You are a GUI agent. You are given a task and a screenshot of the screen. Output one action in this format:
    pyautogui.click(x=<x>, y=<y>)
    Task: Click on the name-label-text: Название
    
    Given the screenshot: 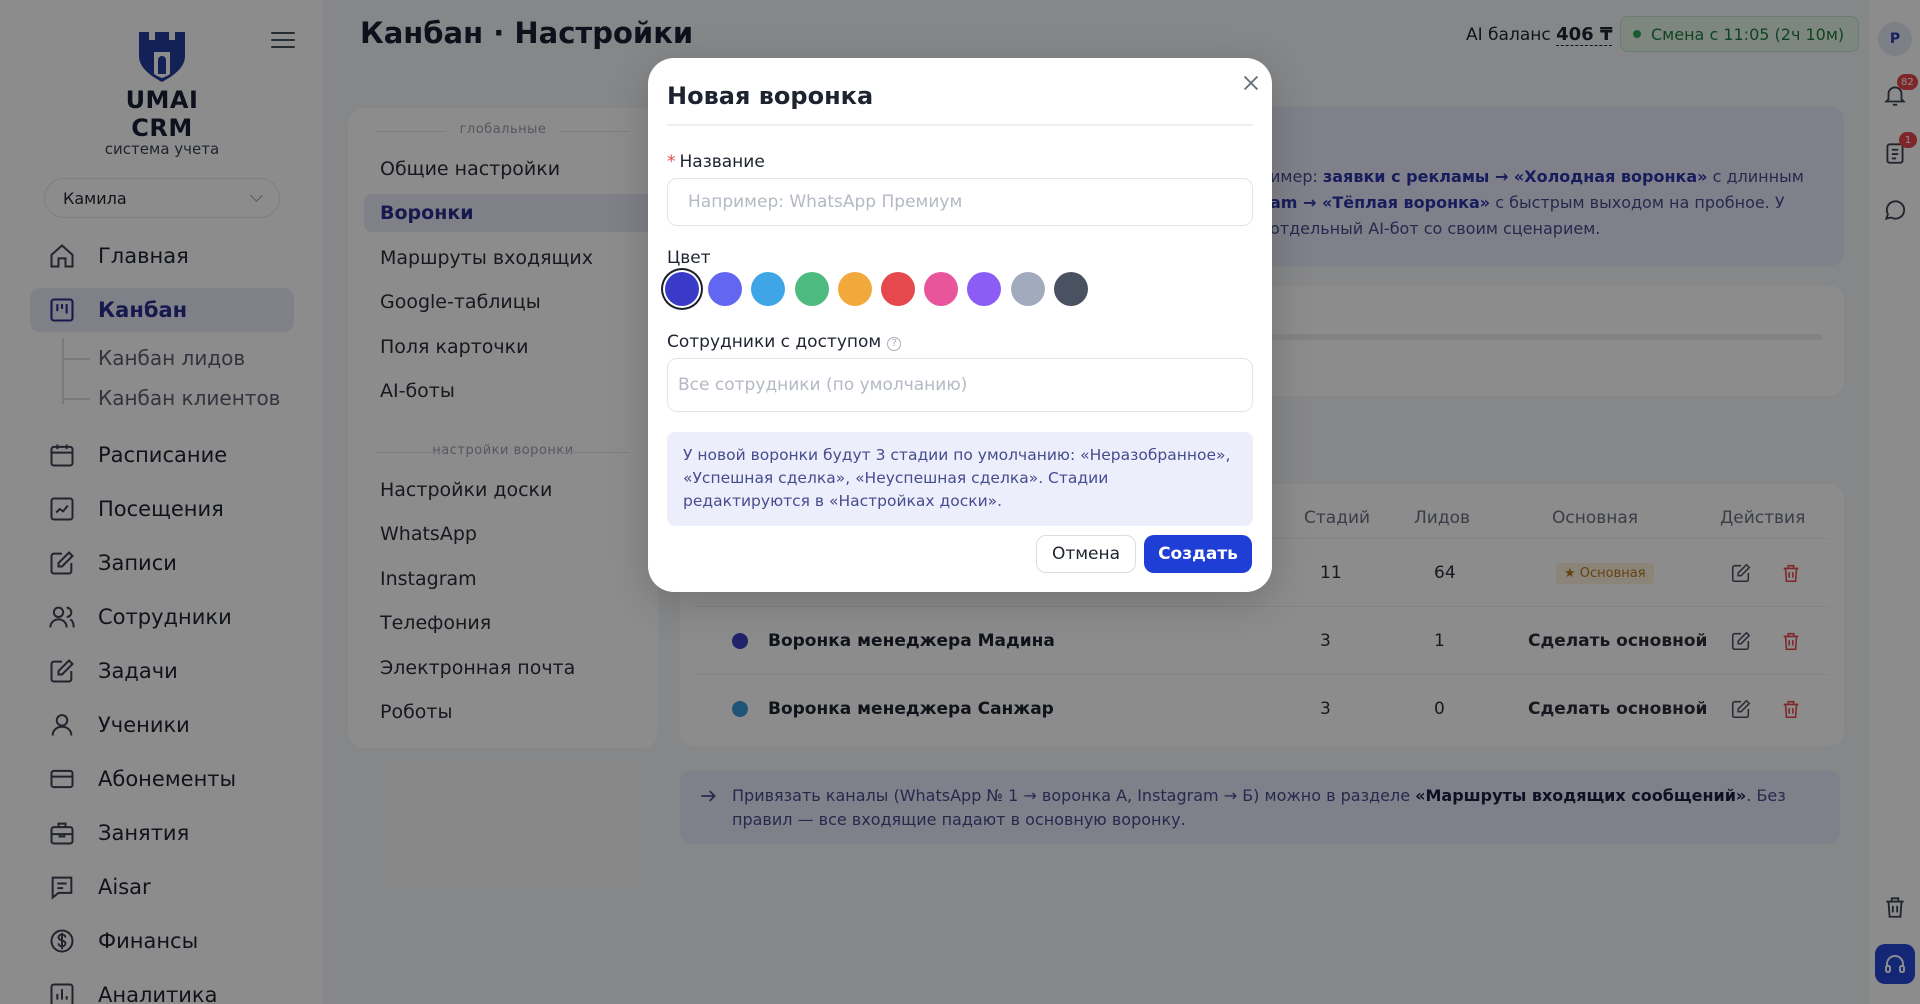 What is the action you would take?
    pyautogui.click(x=722, y=162)
    